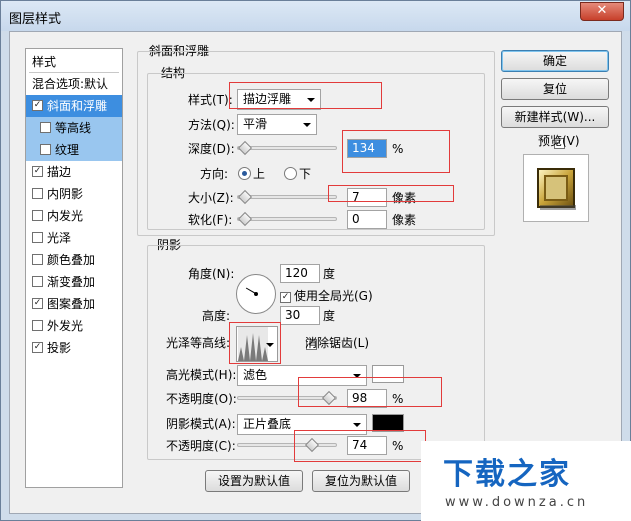 The image size is (631, 521). What do you see at coordinates (559, 141) in the screenshot?
I see `preview-label: 预览(V)` at bounding box center [559, 141].